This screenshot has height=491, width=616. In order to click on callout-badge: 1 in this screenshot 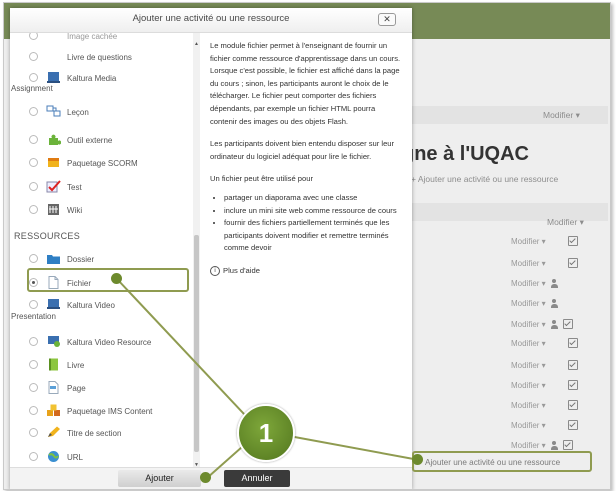, I will do `click(266, 433)`.